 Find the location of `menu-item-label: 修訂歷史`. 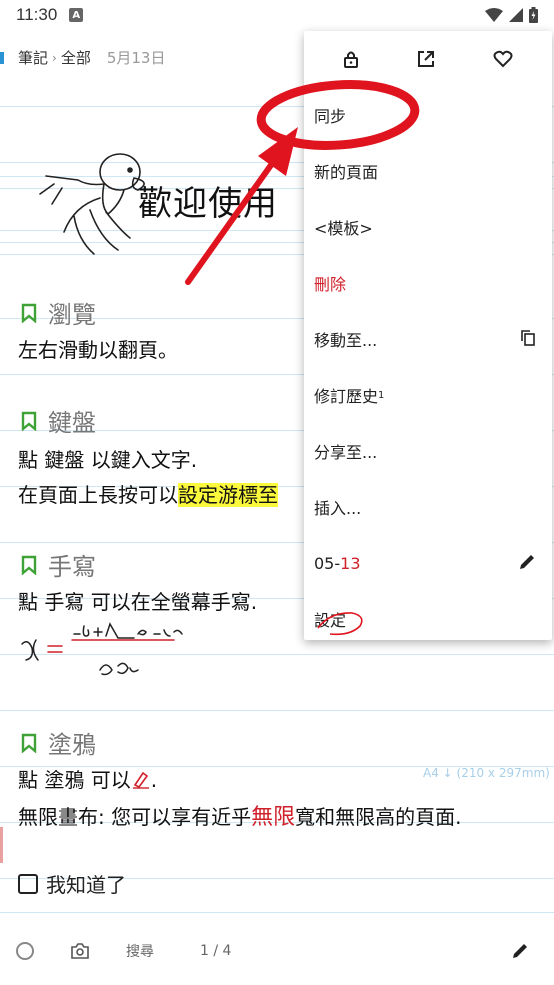

menu-item-label: 修訂歷史 is located at coordinates (346, 396).